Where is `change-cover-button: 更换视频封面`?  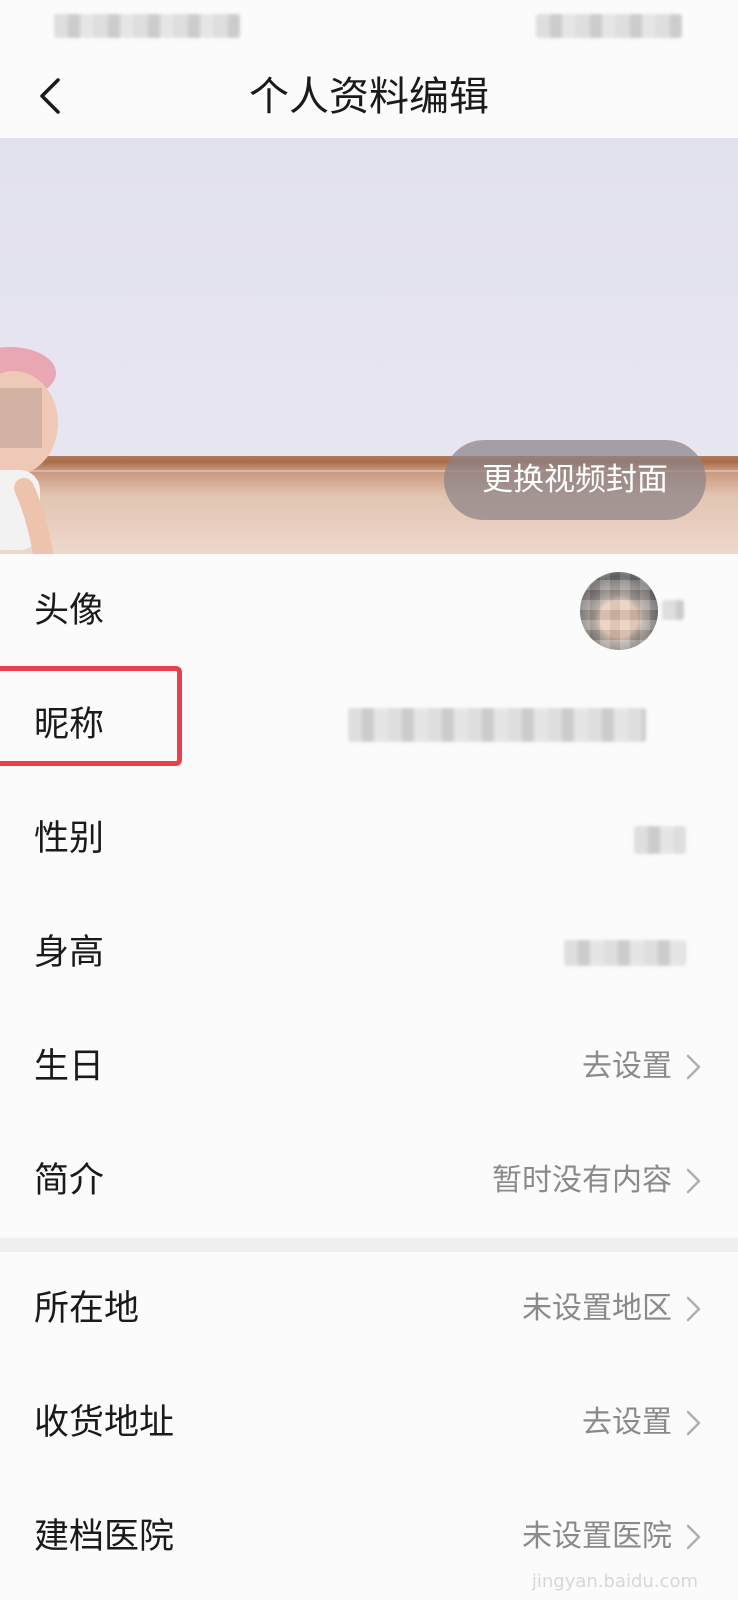
change-cover-button: 更换视频封面 is located at coordinates (575, 480).